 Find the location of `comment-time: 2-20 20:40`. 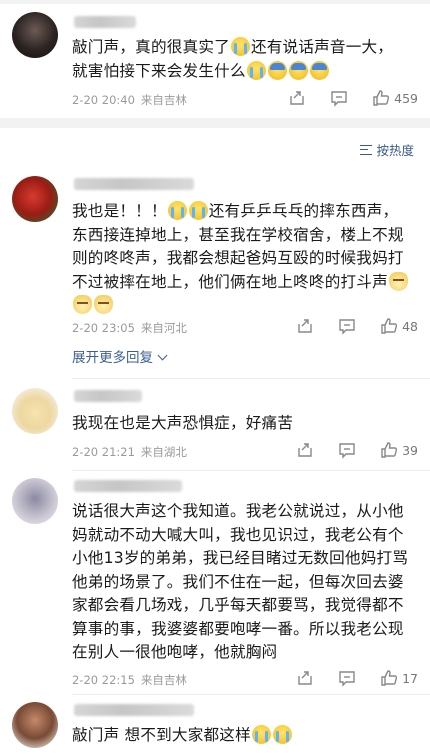

comment-time: 2-20 20:40 is located at coordinates (103, 100).